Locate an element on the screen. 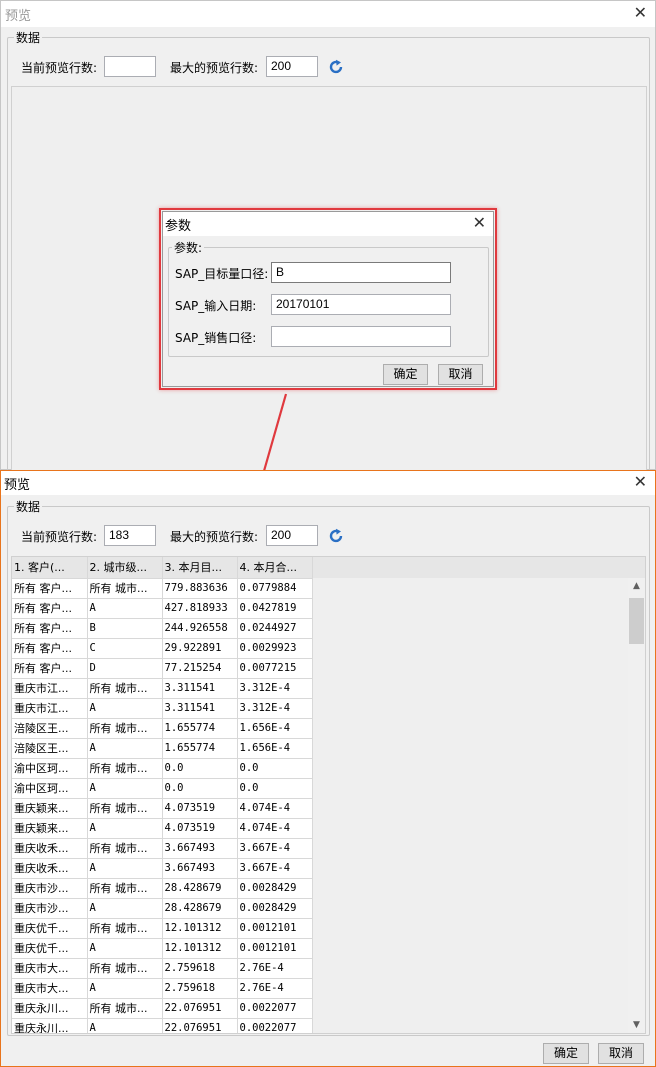 The height and width of the screenshot is (1067, 656). table-row: 重庆颖来... A 4.073519 4.074E-4 is located at coordinates (162, 828).